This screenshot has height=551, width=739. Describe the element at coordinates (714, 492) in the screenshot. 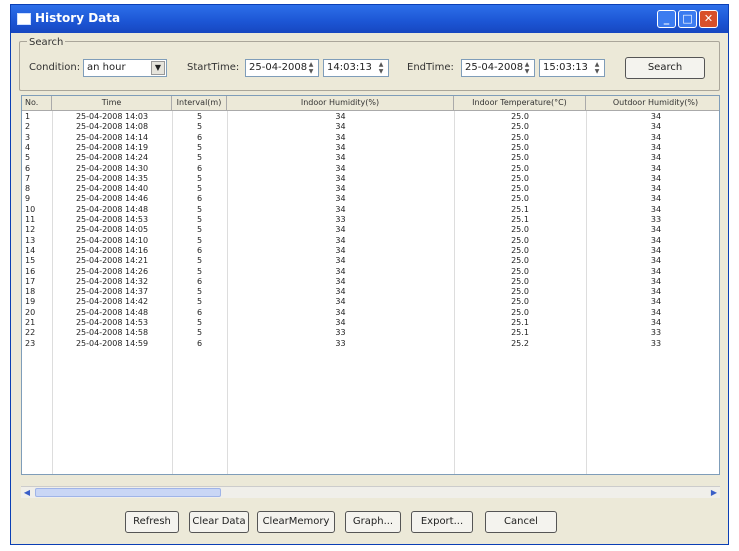

I see `arrow-right-icon: ▶` at that location.